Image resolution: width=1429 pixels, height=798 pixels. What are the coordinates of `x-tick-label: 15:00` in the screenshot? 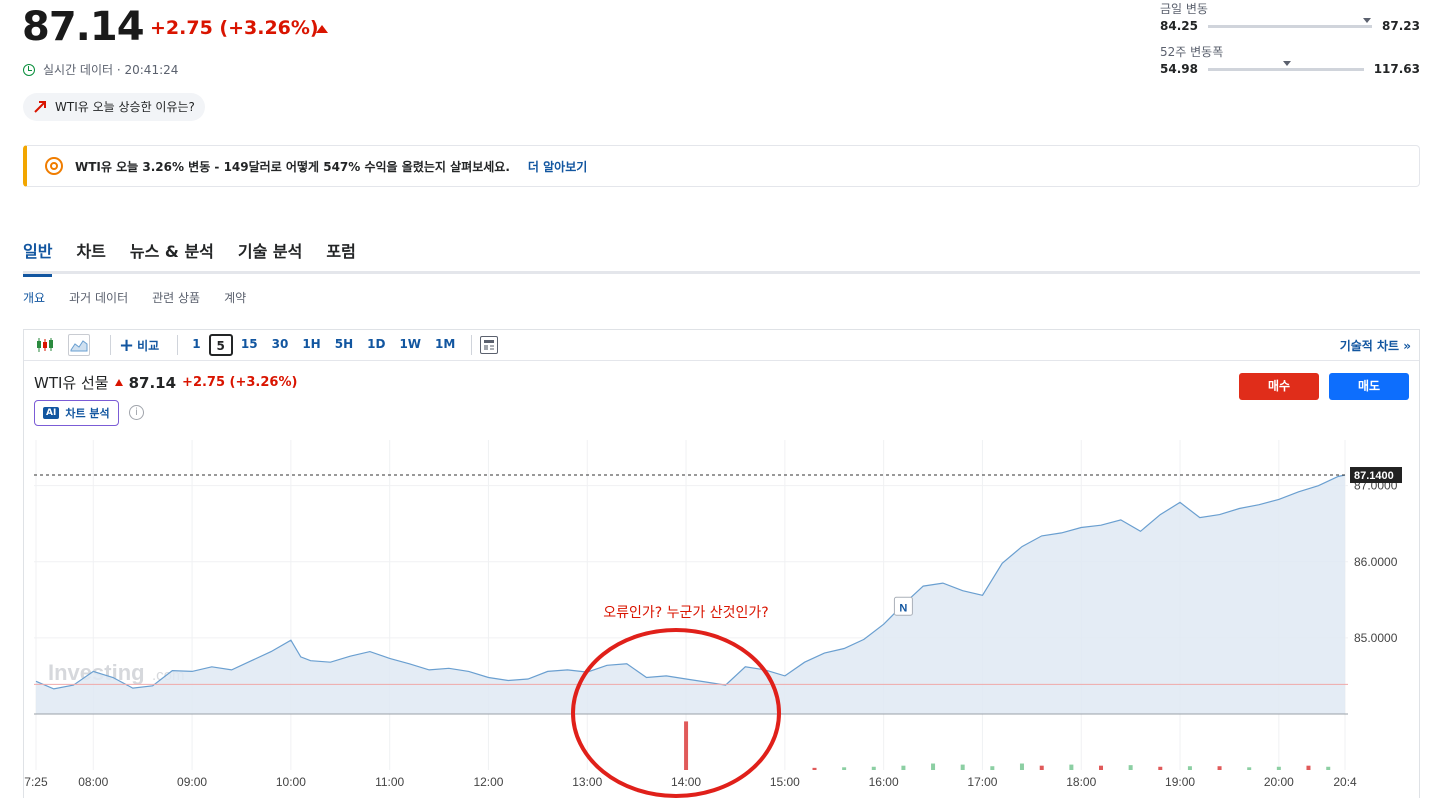 It's located at (785, 782).